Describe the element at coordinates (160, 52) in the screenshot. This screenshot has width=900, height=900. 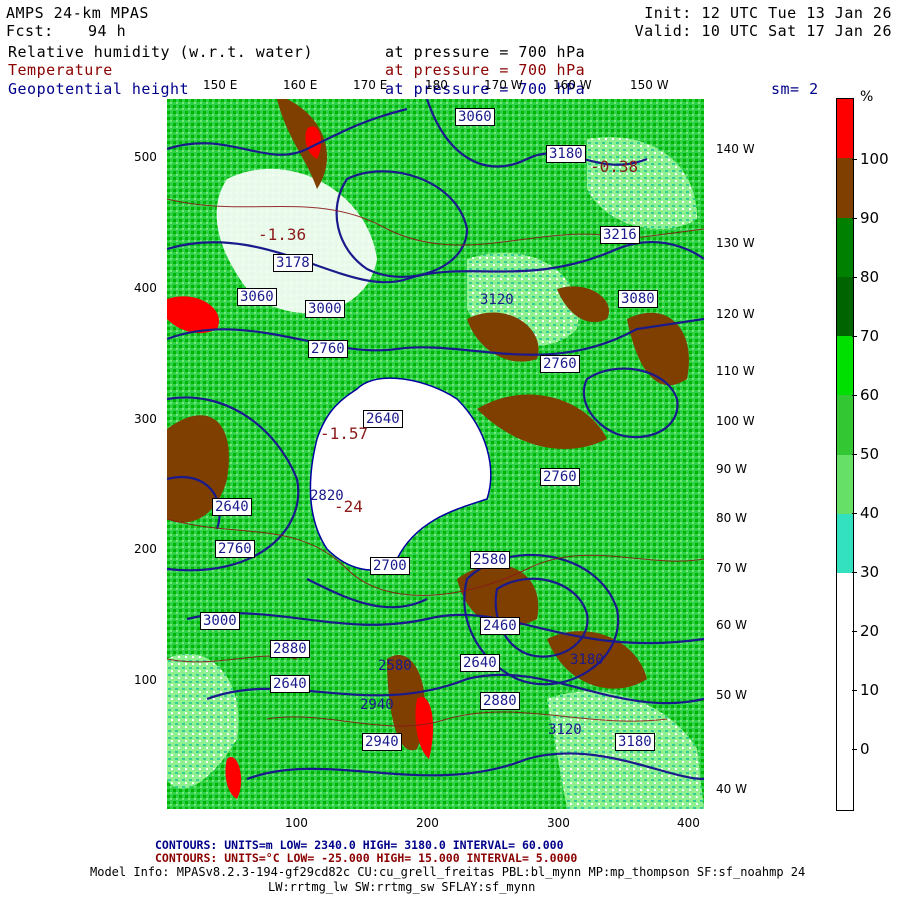
I see `field-rh-name: Relative humidity (w.r.t. water)` at that location.